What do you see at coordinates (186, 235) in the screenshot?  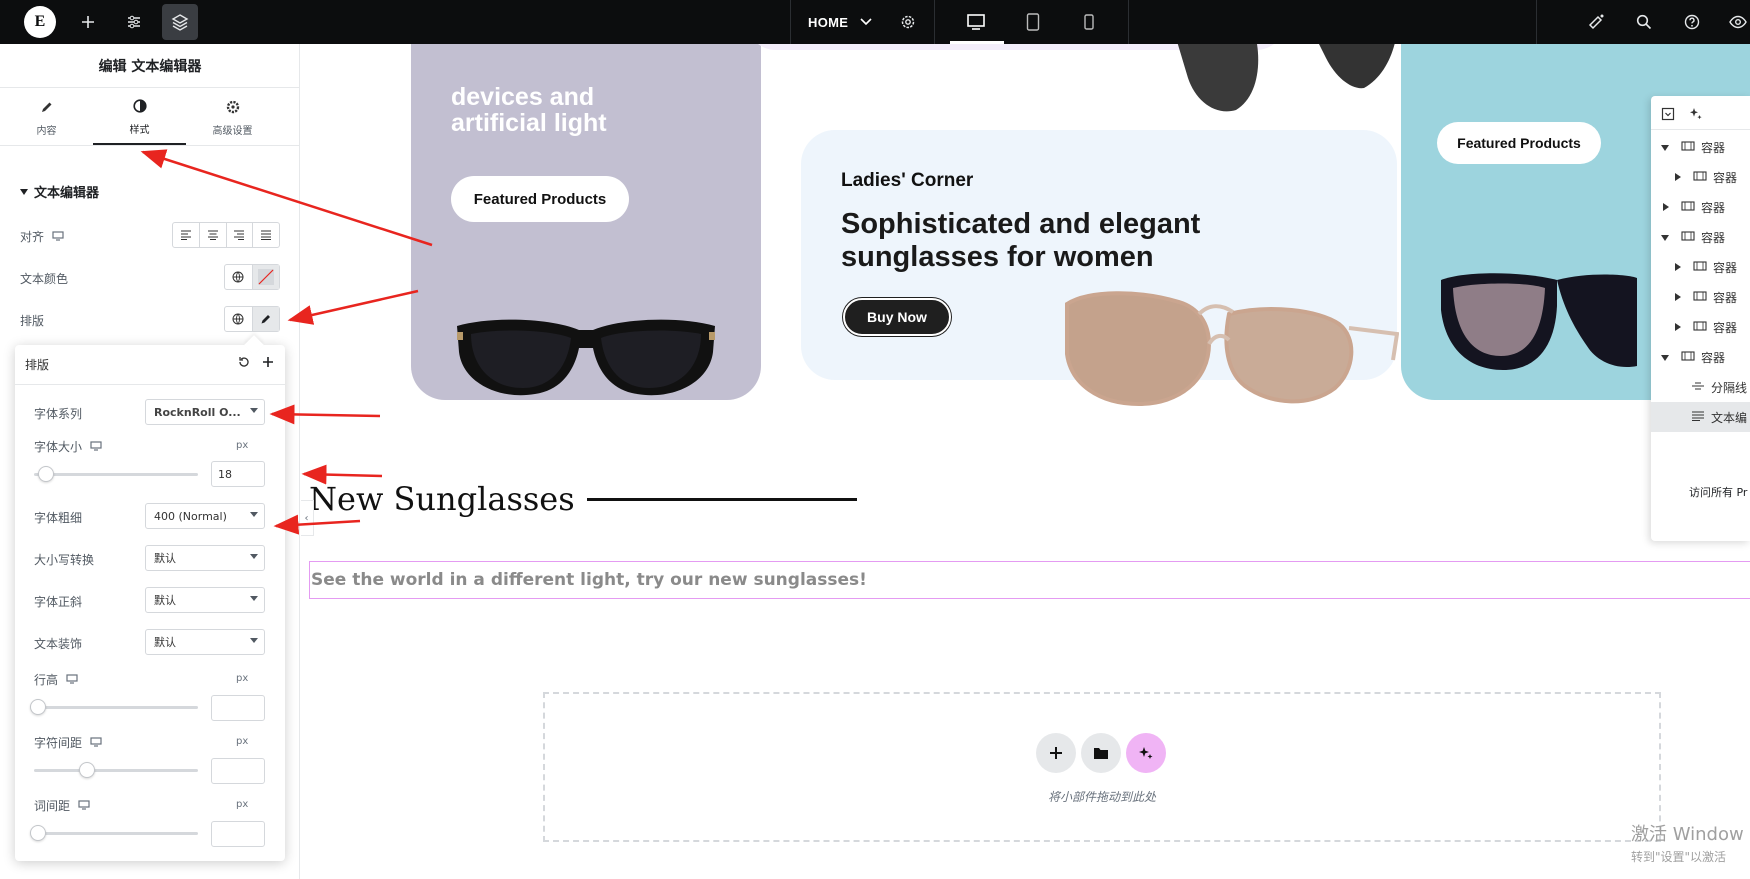 I see `align-left-icon` at bounding box center [186, 235].